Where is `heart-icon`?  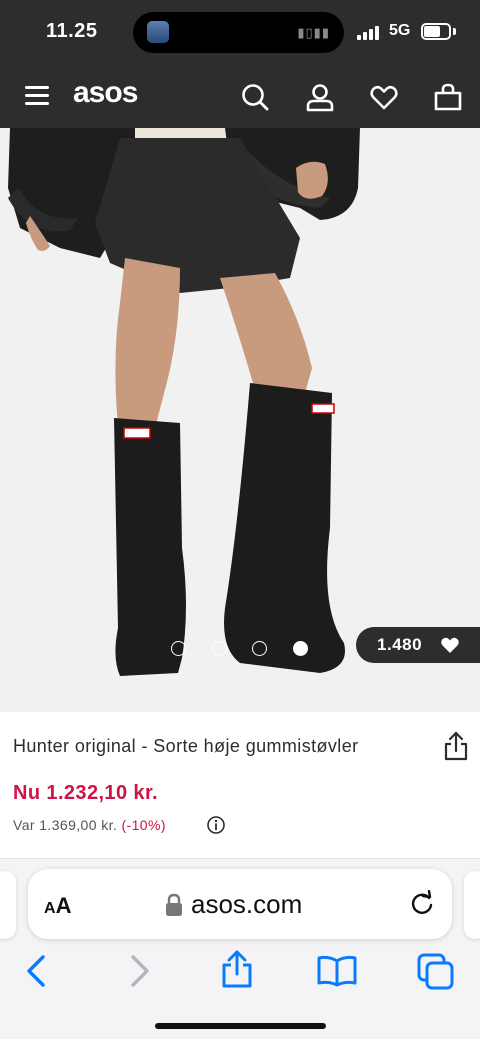
heart-icon is located at coordinates (384, 97).